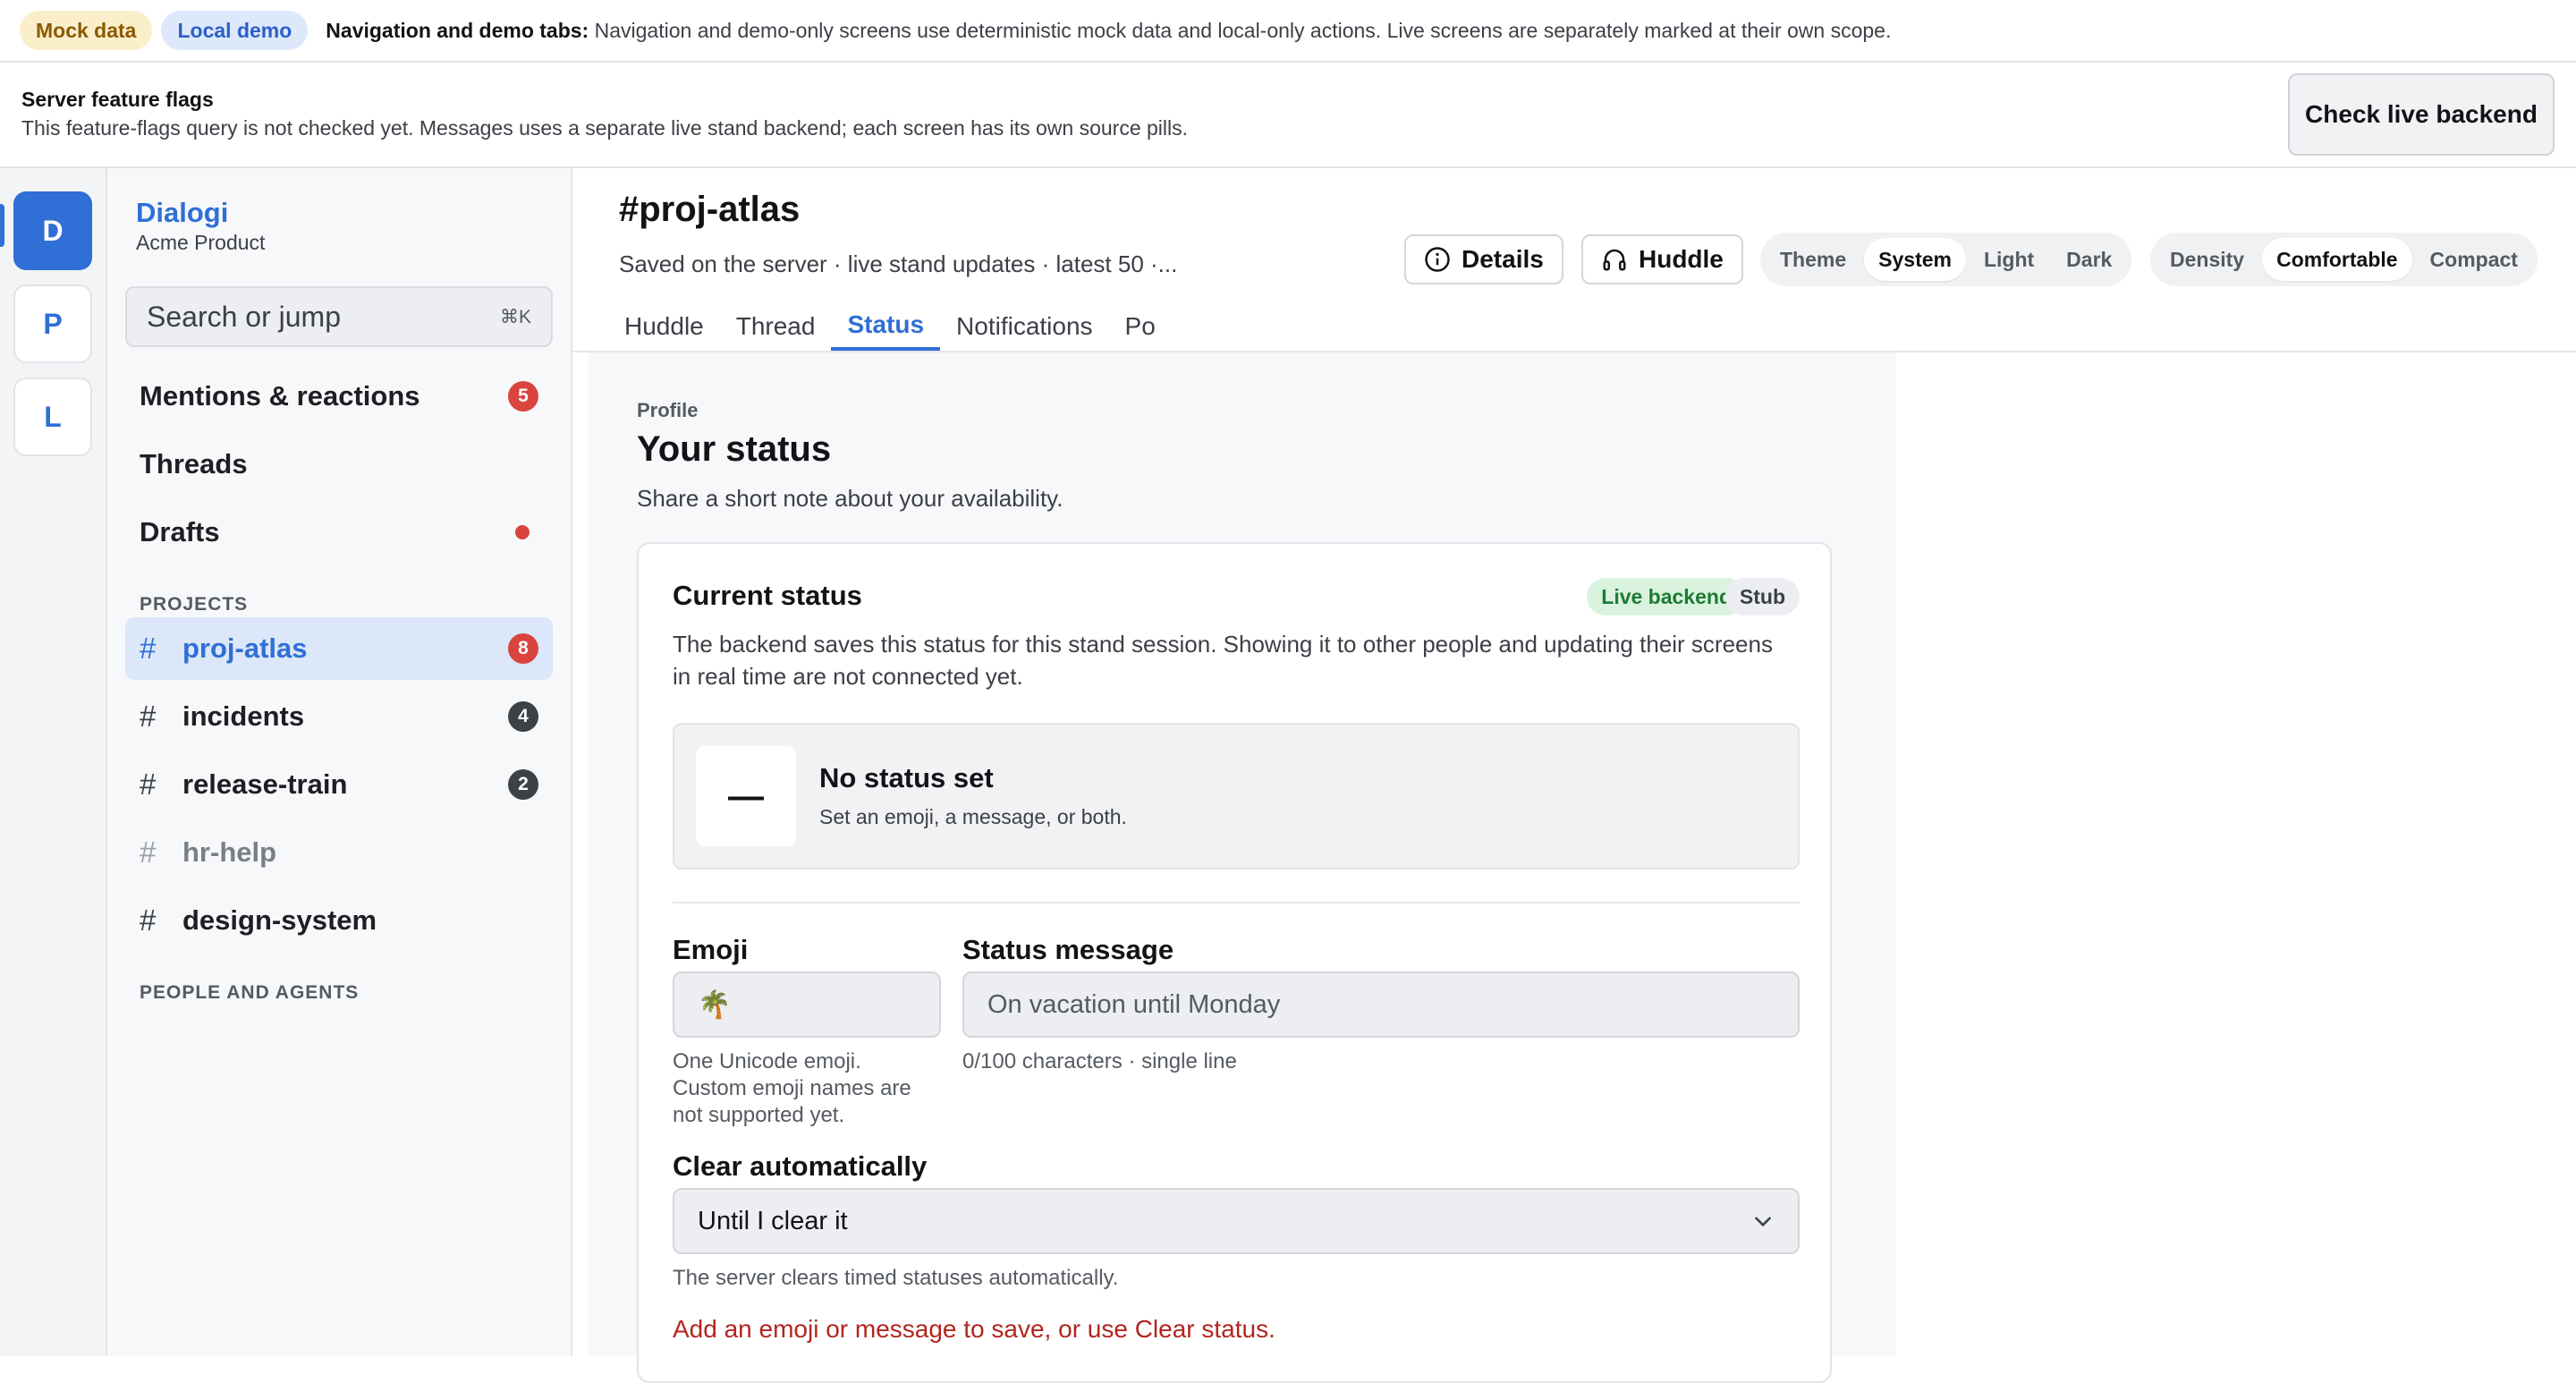  I want to click on channel-label: design-system, so click(279, 920).